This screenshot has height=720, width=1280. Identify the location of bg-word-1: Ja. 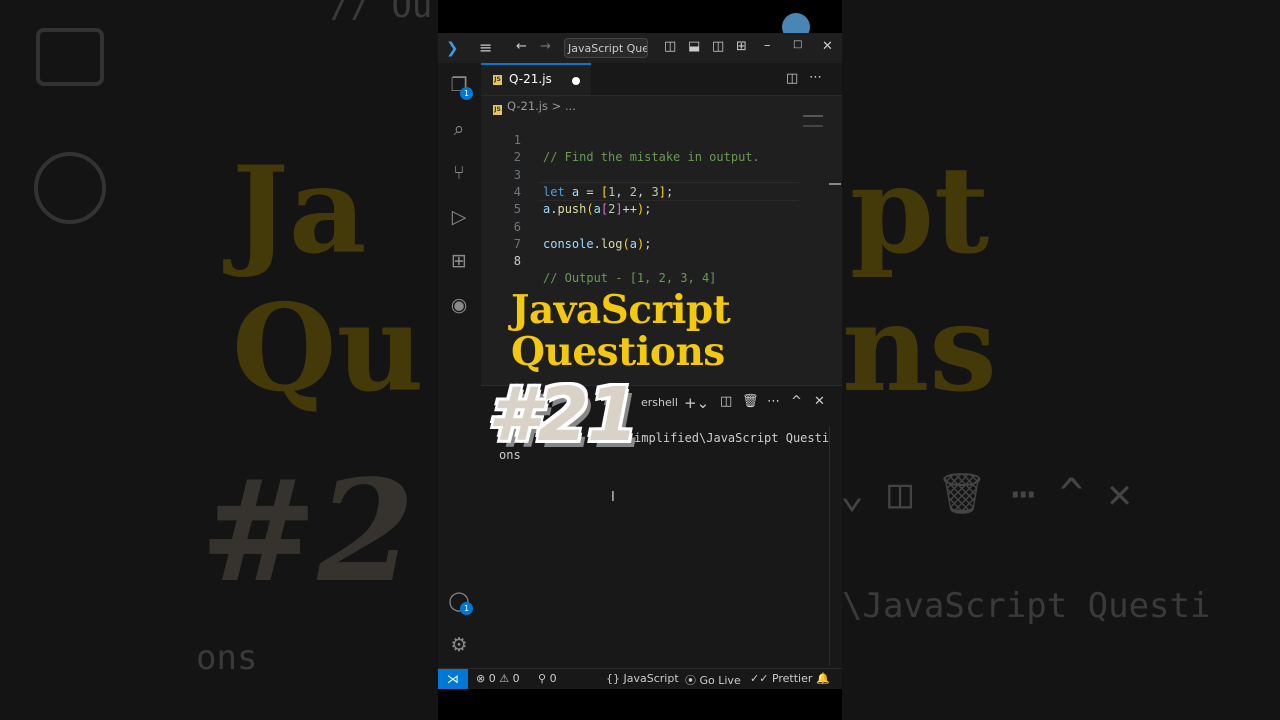
(299, 210).